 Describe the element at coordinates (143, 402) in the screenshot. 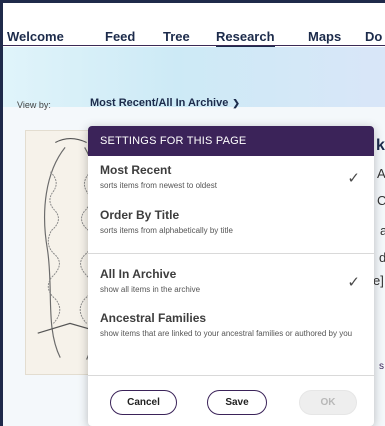

I see `cancel-button: Cancel` at that location.